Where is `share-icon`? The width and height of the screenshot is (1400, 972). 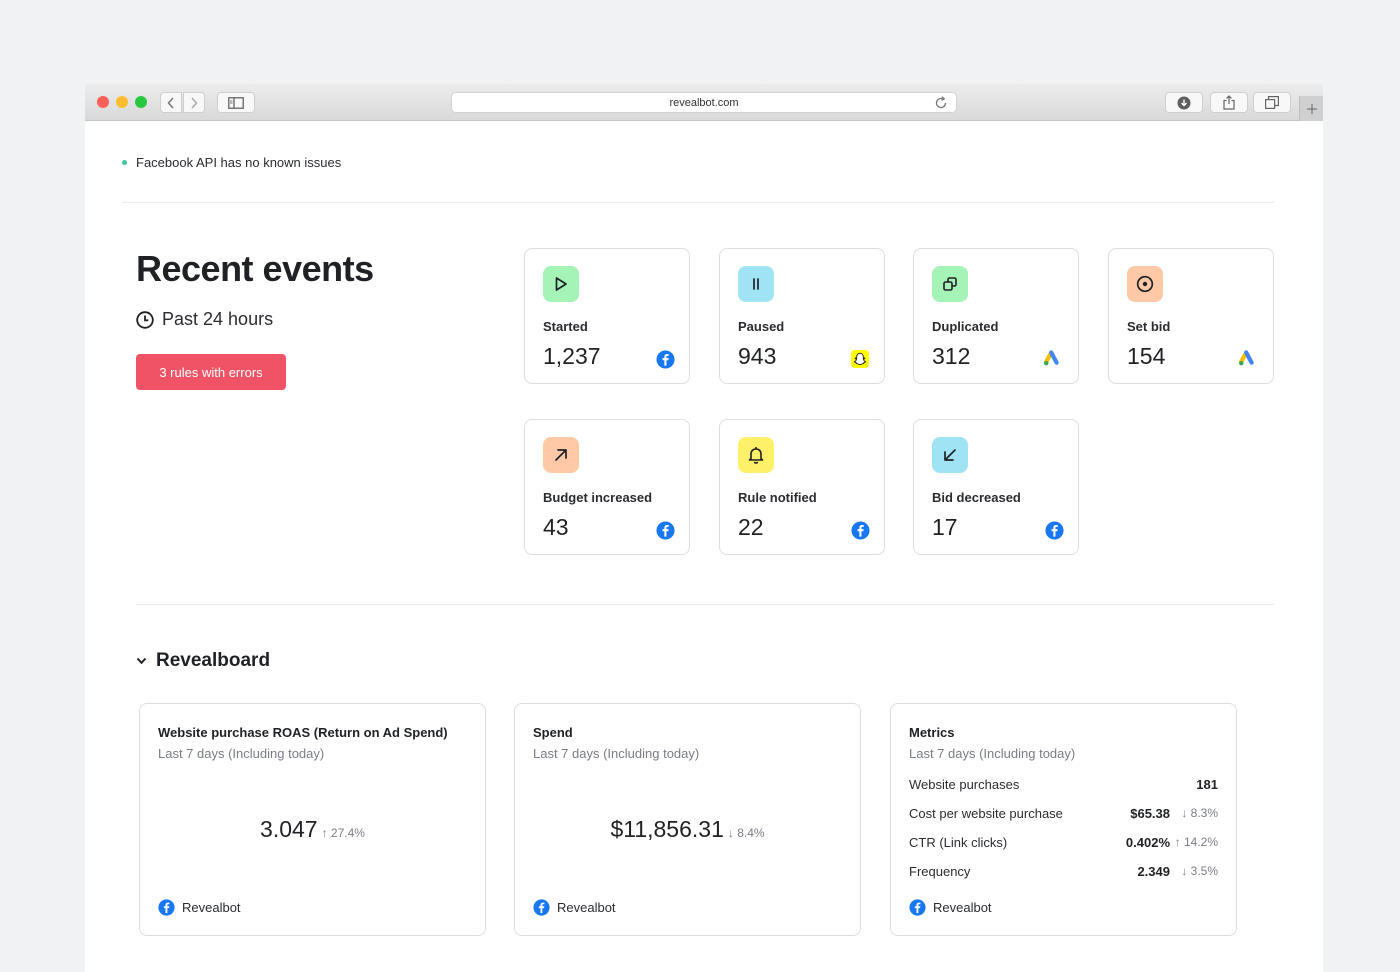 share-icon is located at coordinates (1229, 102).